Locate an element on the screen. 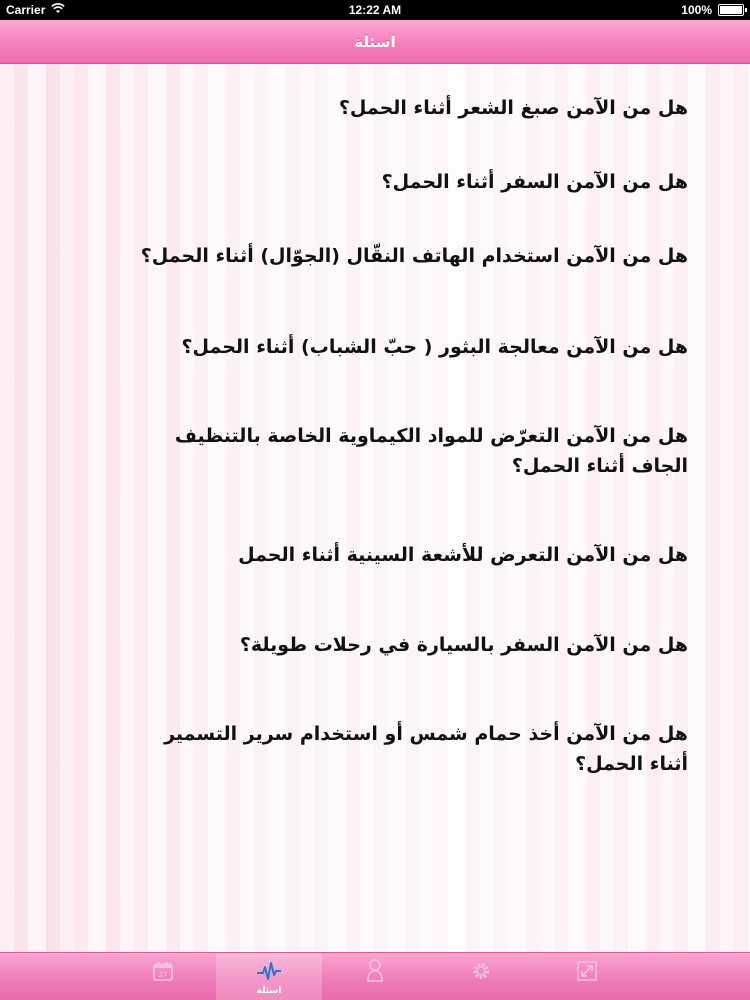 Image resolution: width=750 pixels, height=1000 pixels. gear-icon is located at coordinates (481, 971).